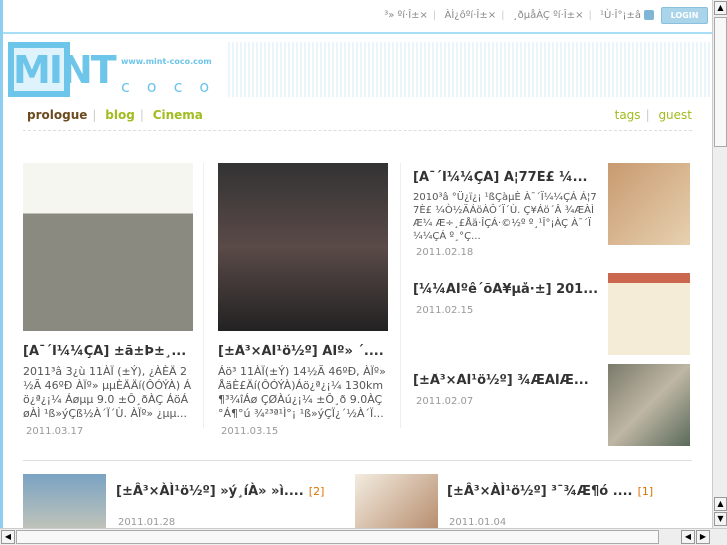 This screenshot has height=545, width=727. I want to click on all-blogs-link: ¸ðµåÀÇ ºí·Î±×, so click(548, 15).